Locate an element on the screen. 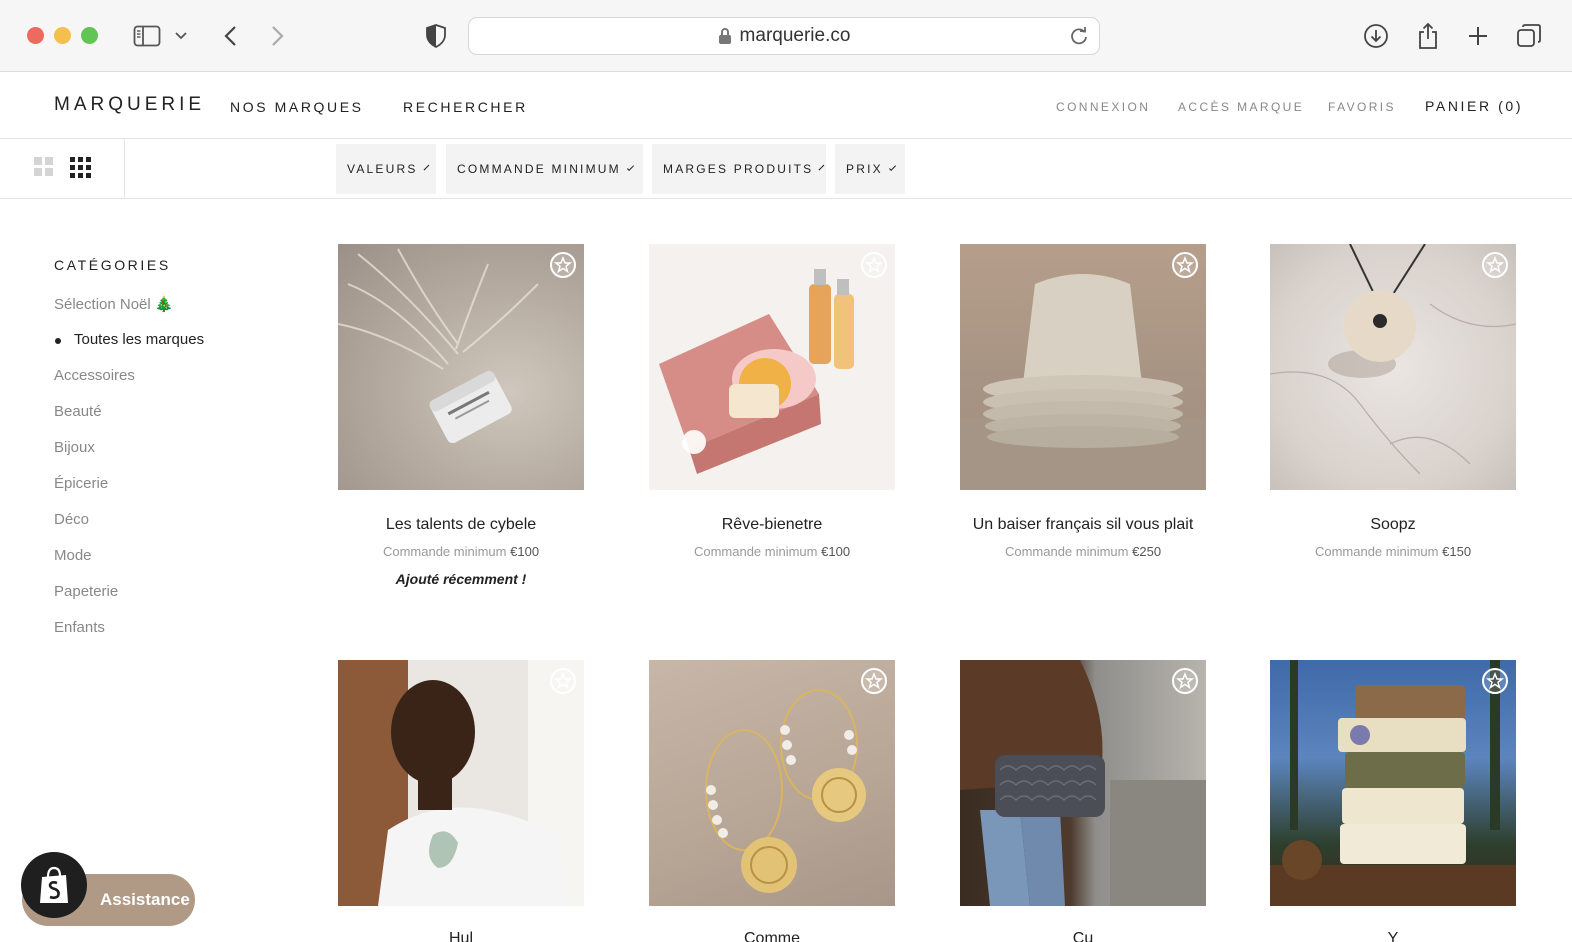 The height and width of the screenshot is (942, 1572). category-selection-noel: Sélection Noël 🎄 is located at coordinates (114, 304).